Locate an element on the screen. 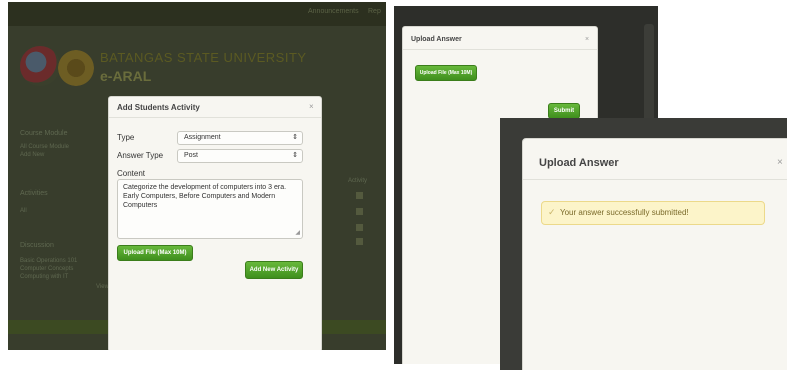 Image resolution: width=787 pixels, height=375 pixels. university-name: BATANGAS STATE UNIVERSITY is located at coordinates (203, 57).